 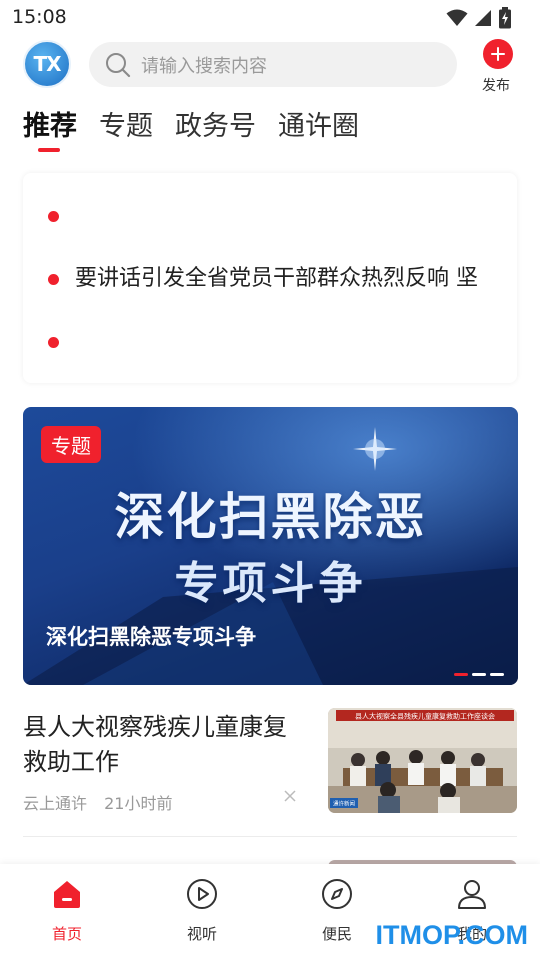 I want to click on app-logo: TX, so click(x=47, y=64).